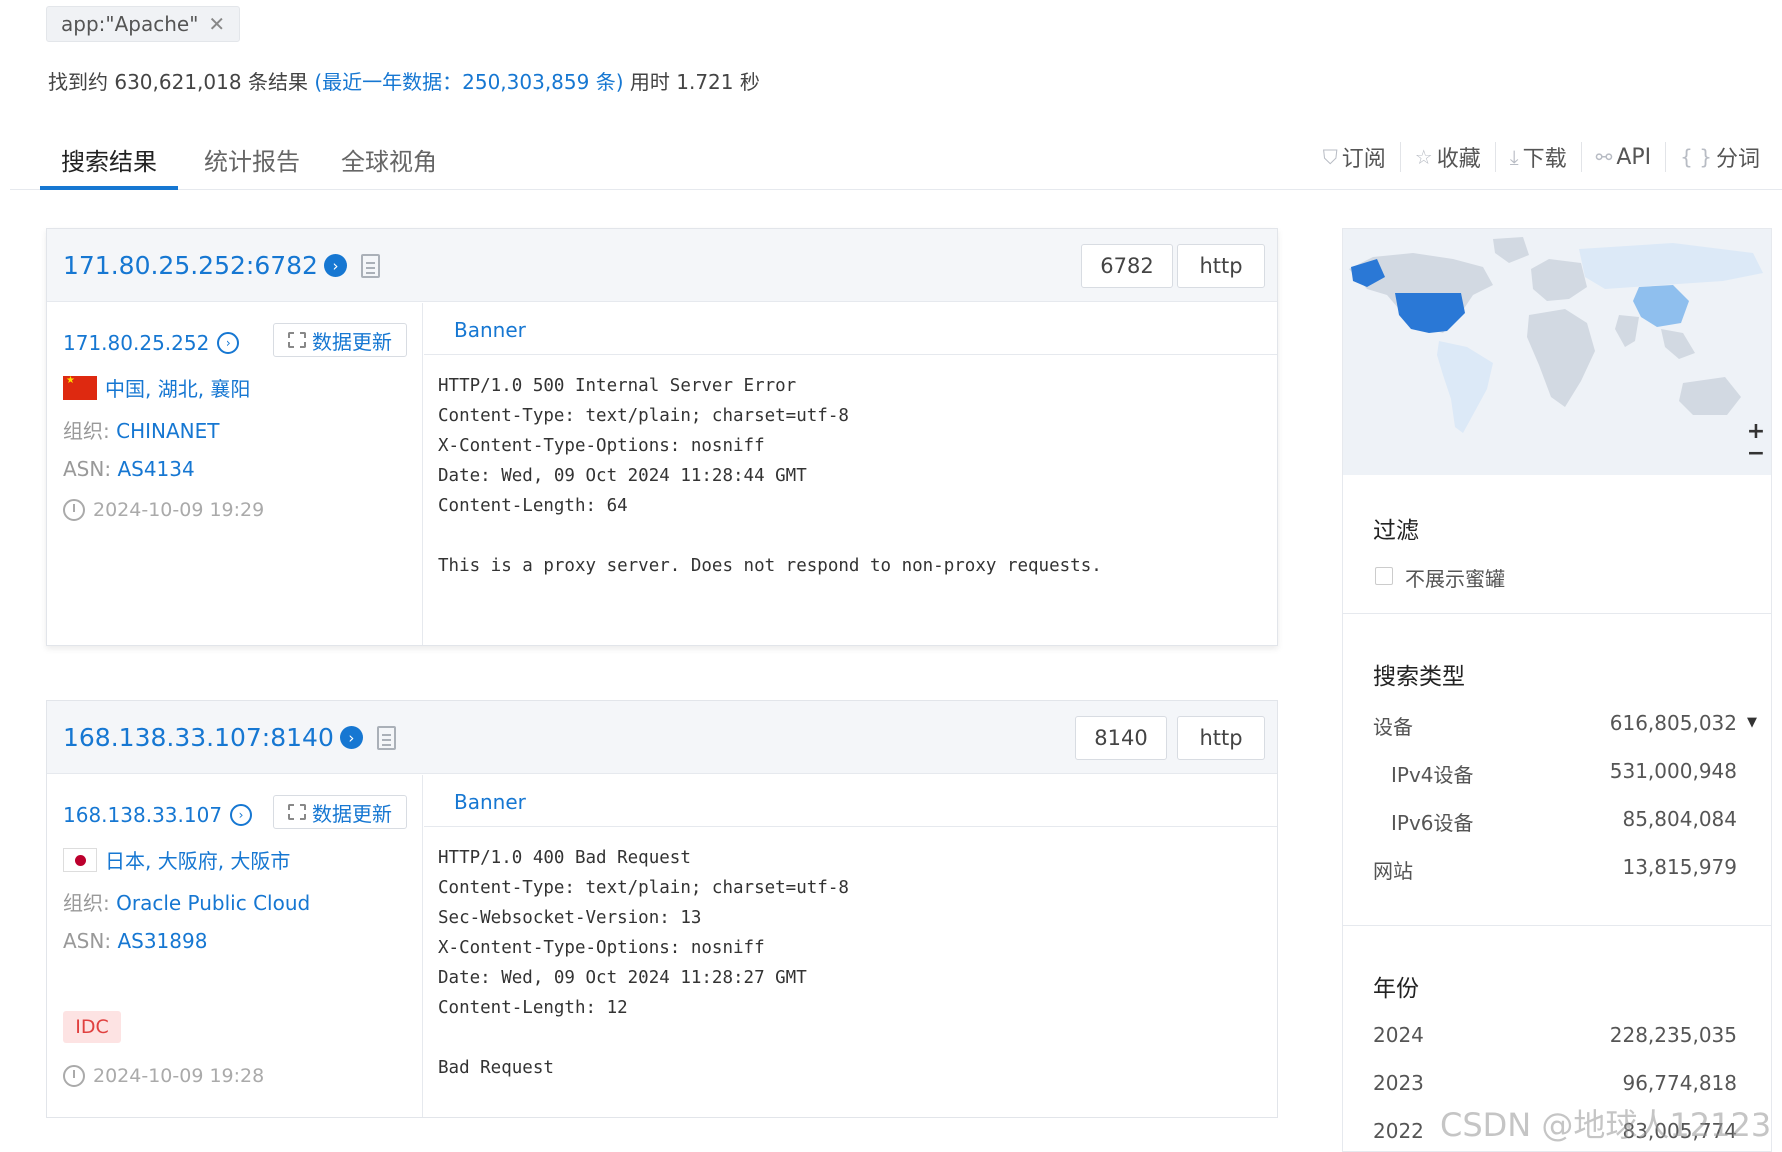  What do you see at coordinates (162, 941) in the screenshot?
I see `asn-link: AS31898` at bounding box center [162, 941].